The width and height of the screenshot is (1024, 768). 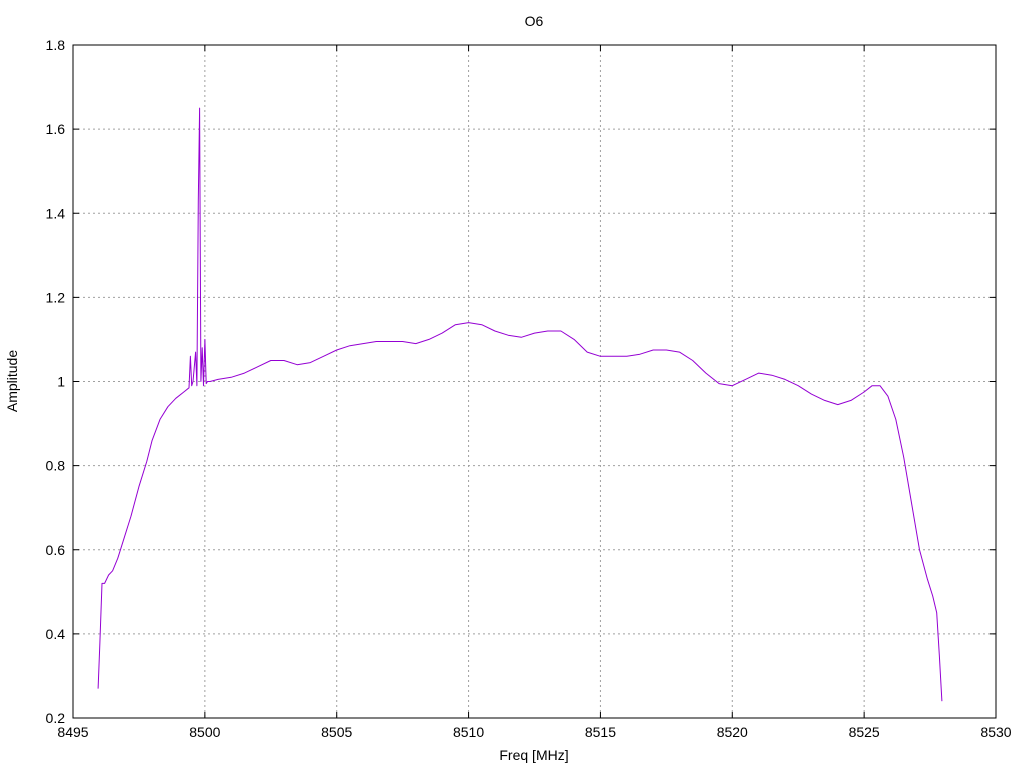 I want to click on chart-title: O6, so click(x=534, y=21).